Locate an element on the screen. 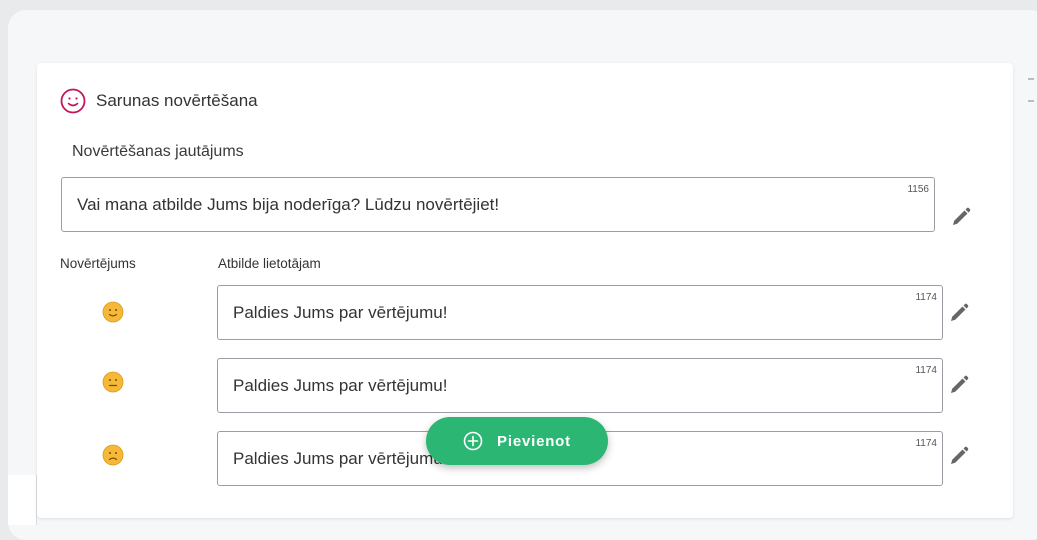 The image size is (1037, 540). add-button-label: Pievienot is located at coordinates (534, 441).